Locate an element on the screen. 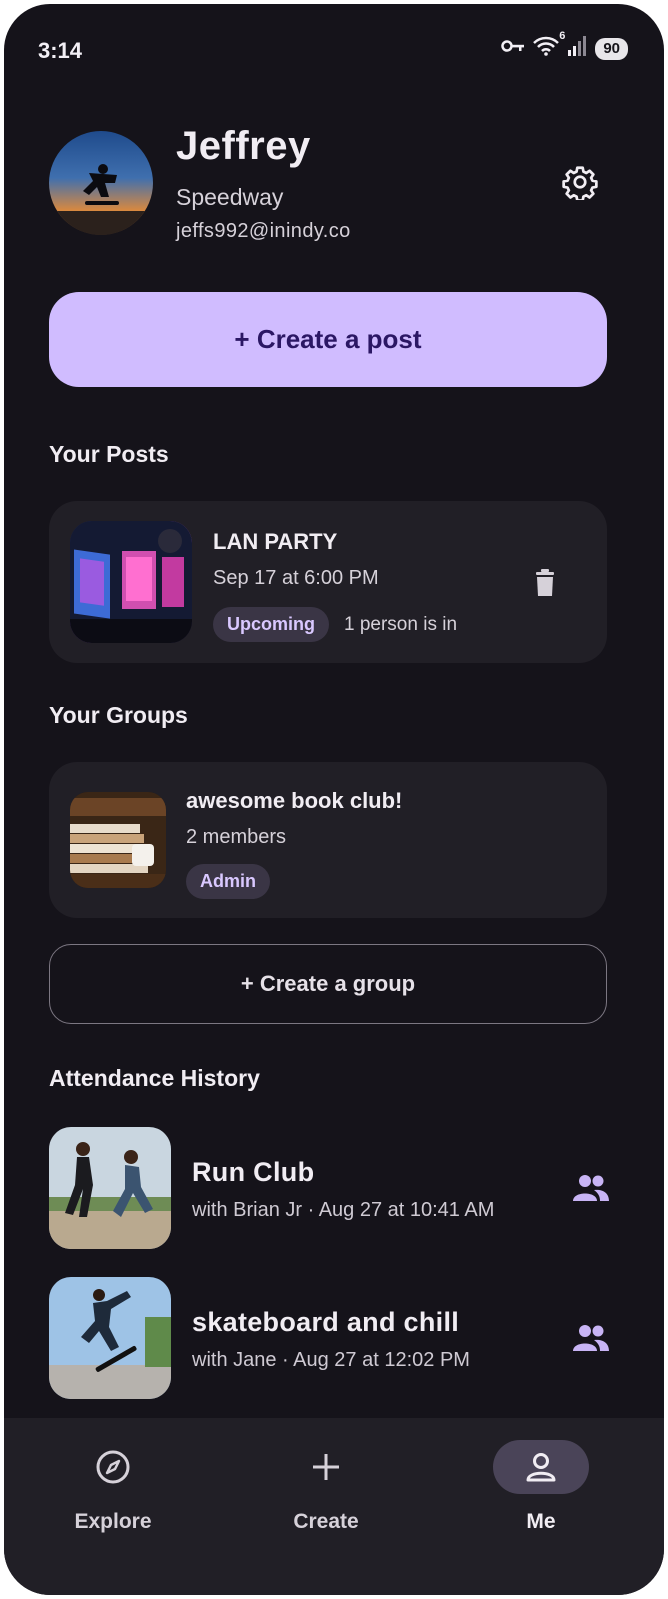  nav-label-explore: Explore is located at coordinates (113, 1521).